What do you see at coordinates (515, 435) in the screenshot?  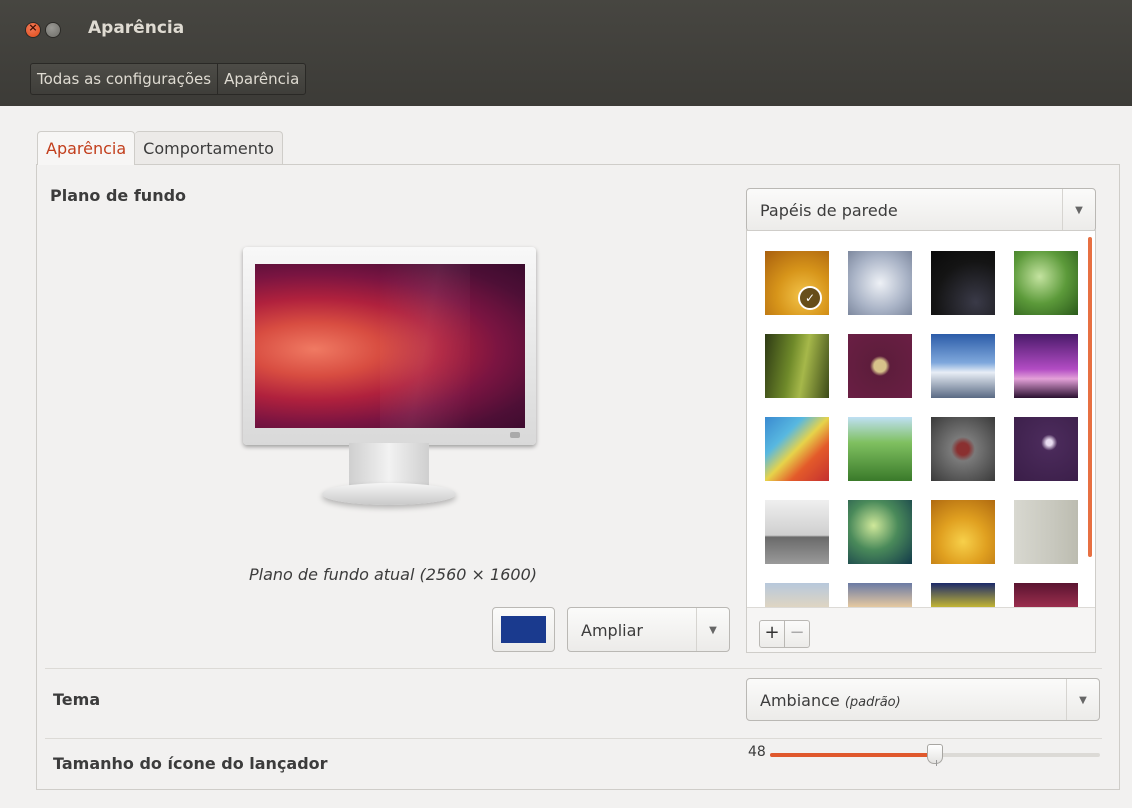 I see `monitor-led` at bounding box center [515, 435].